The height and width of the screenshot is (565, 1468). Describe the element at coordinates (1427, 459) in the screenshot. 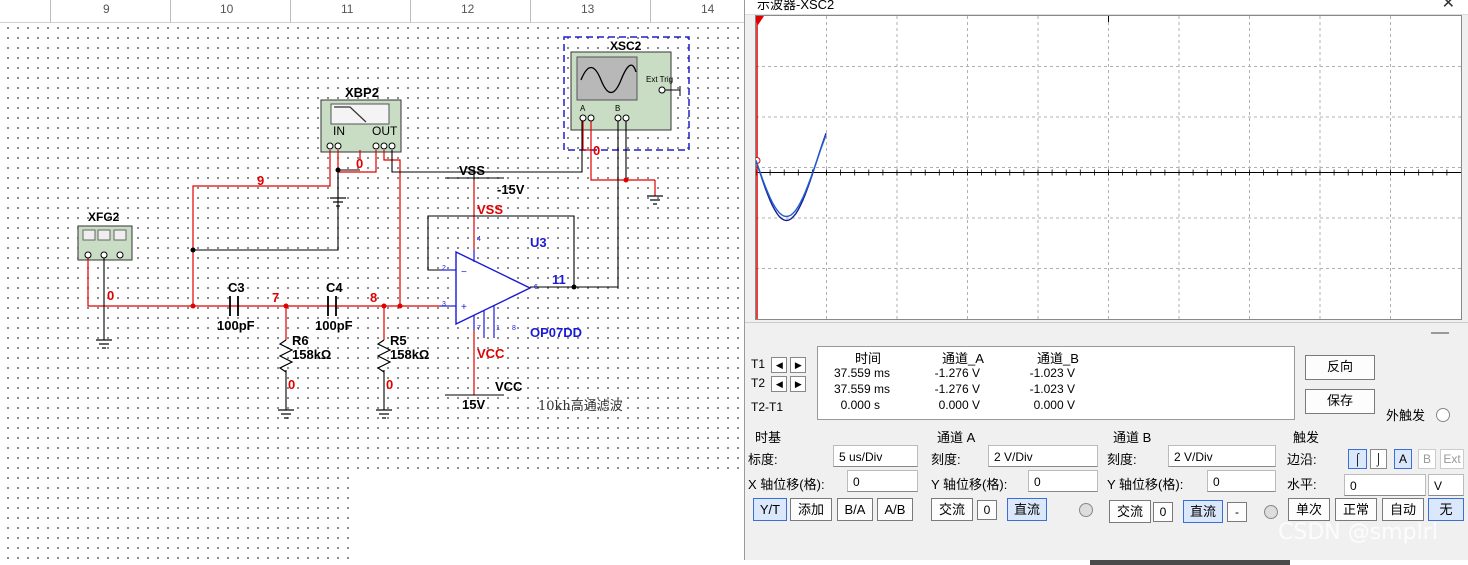

I see `trigger-source-b-button: B` at that location.